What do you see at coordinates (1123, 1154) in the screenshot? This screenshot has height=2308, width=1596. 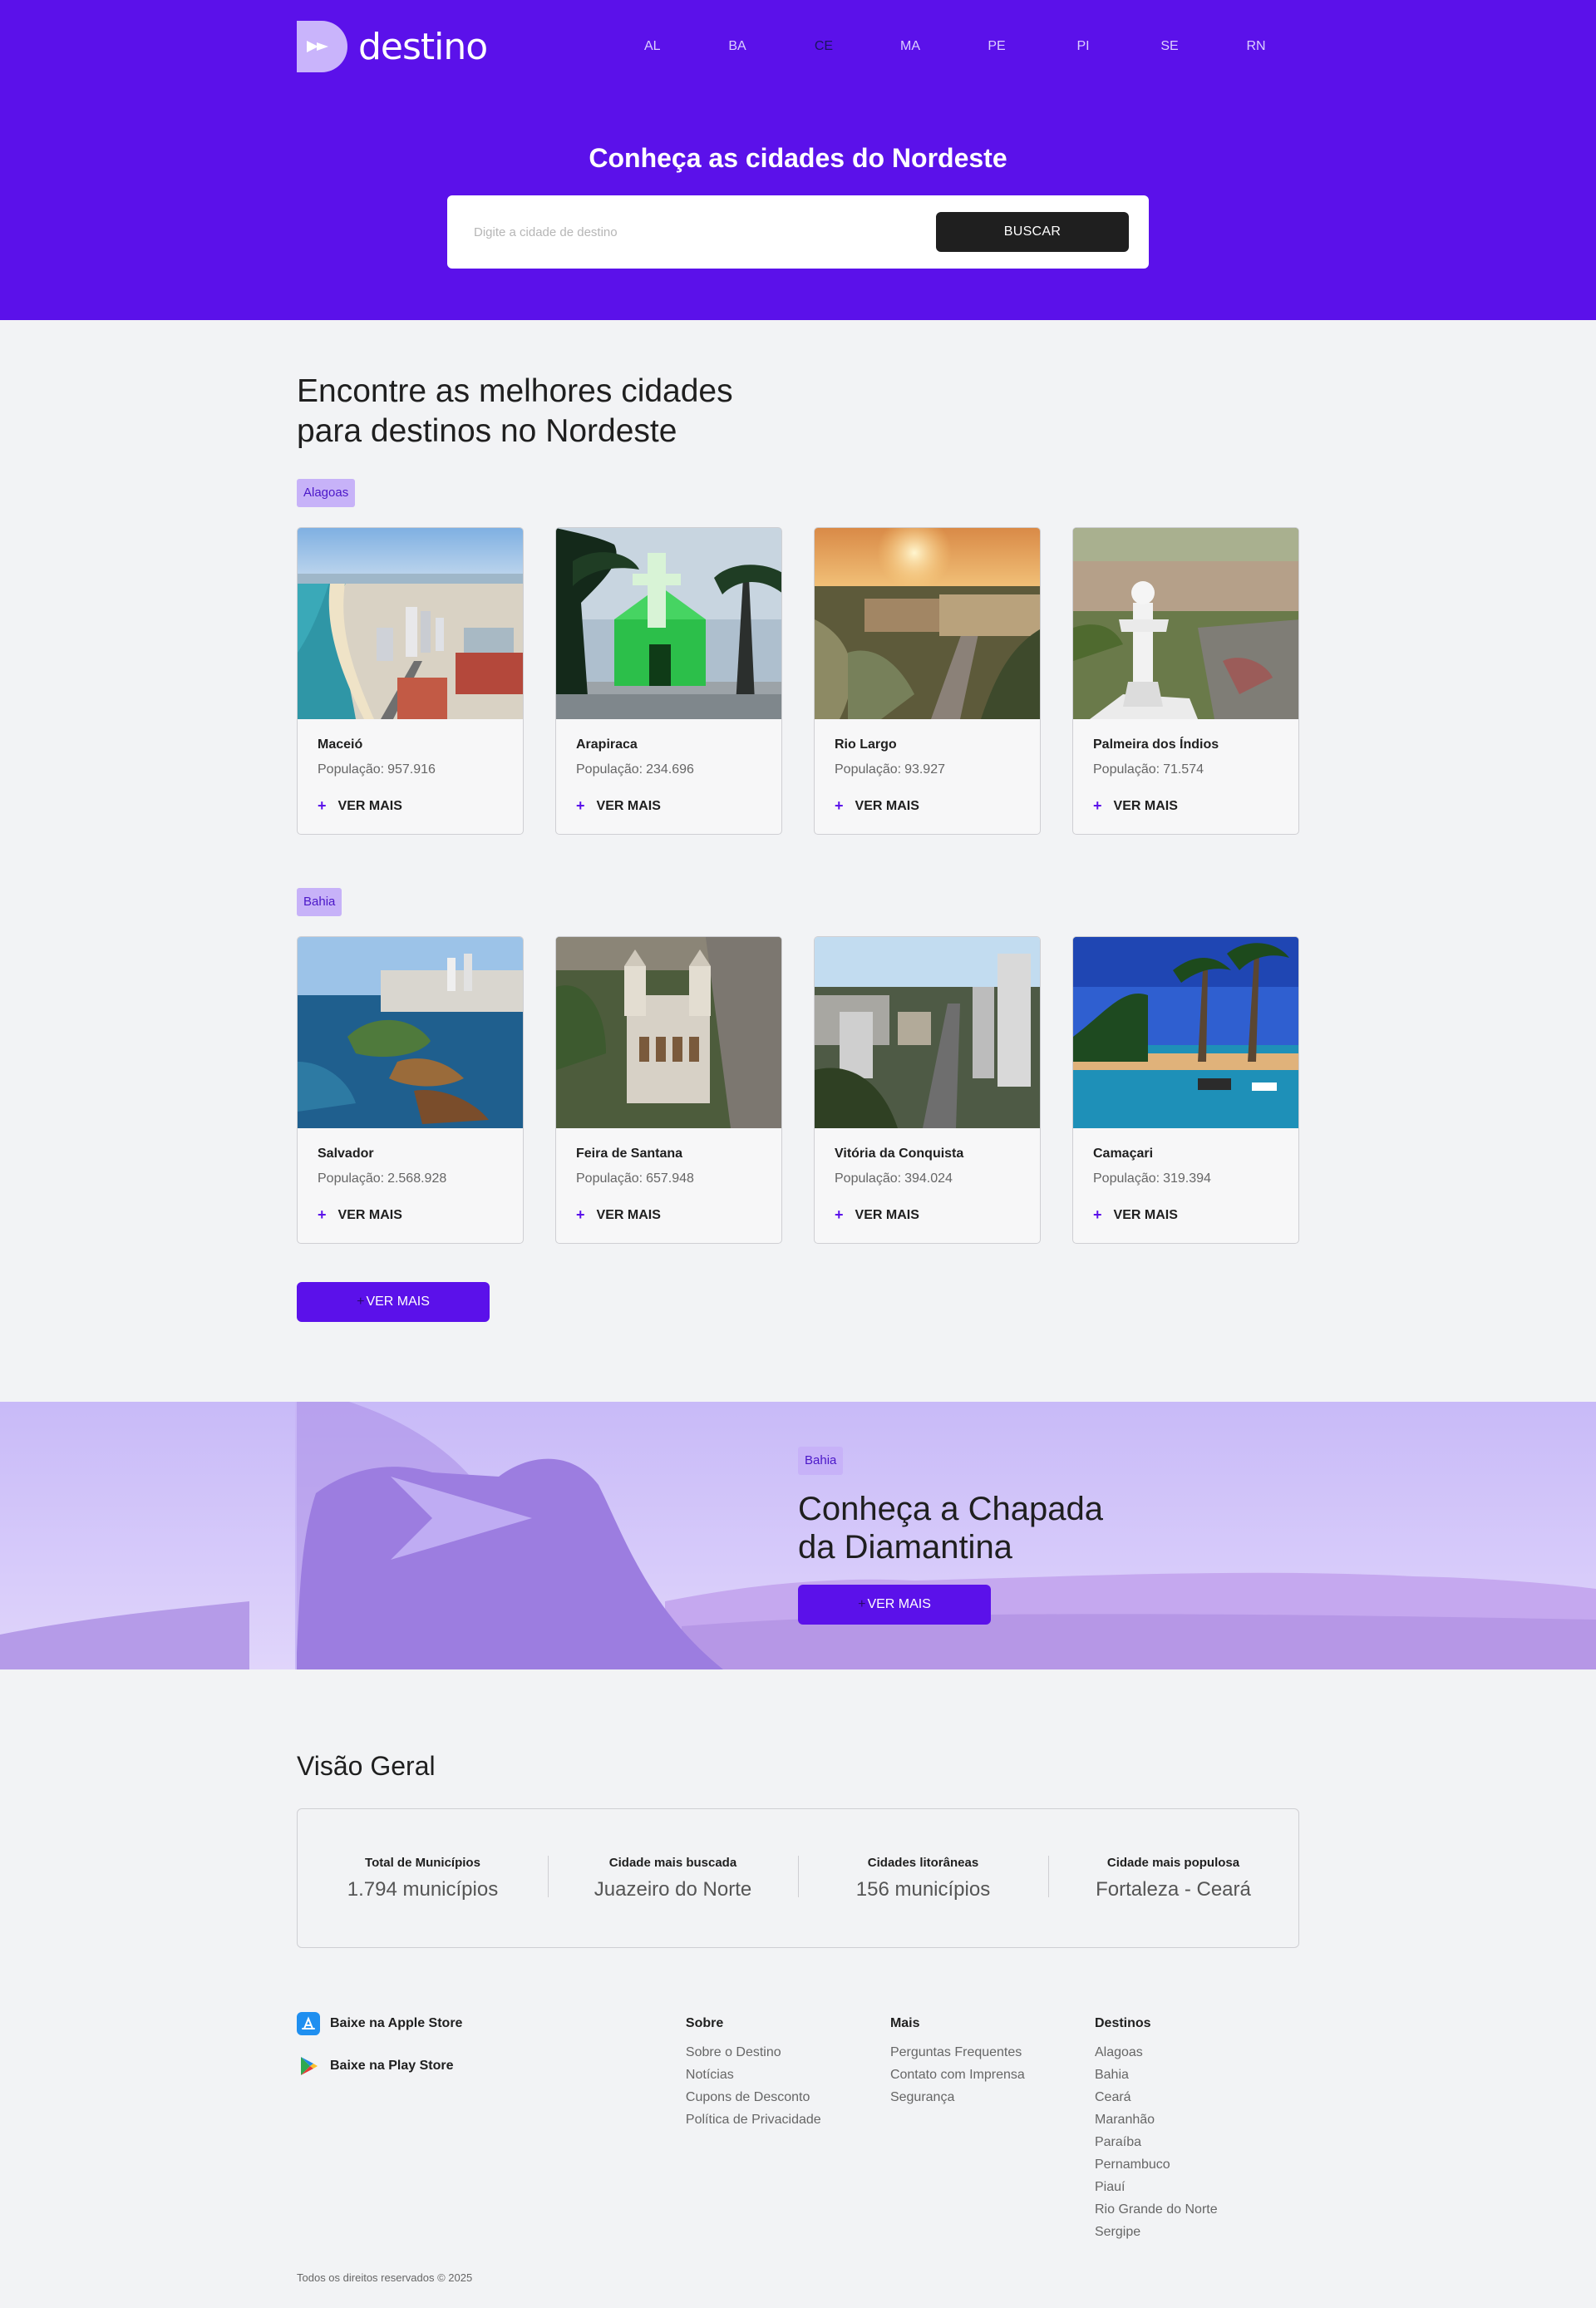 I see `city-name: Camaçari` at bounding box center [1123, 1154].